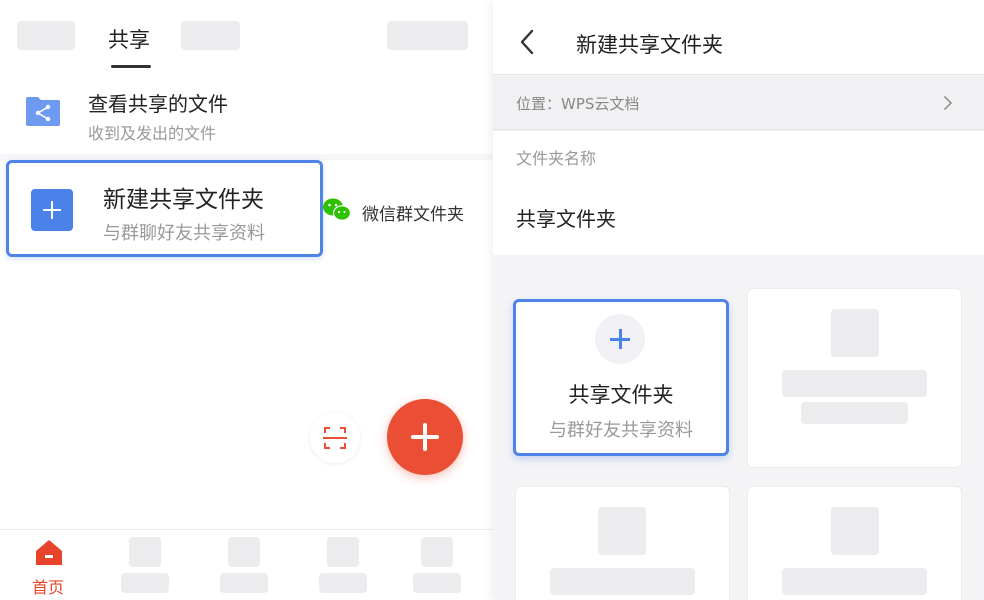  Describe the element at coordinates (621, 430) in the screenshot. I see `template-subtitle: 与群好友共享资料` at that location.